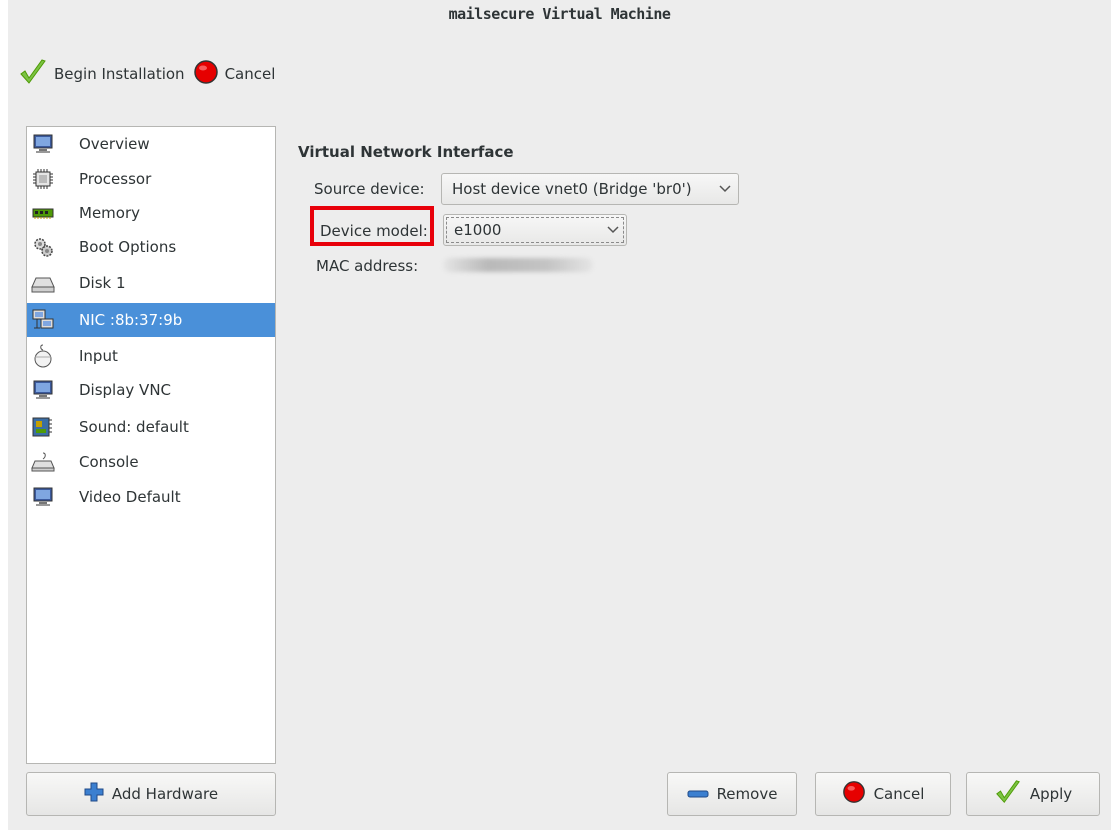  What do you see at coordinates (128, 247) in the screenshot?
I see `sidebar-item-label: Boot Options` at bounding box center [128, 247].